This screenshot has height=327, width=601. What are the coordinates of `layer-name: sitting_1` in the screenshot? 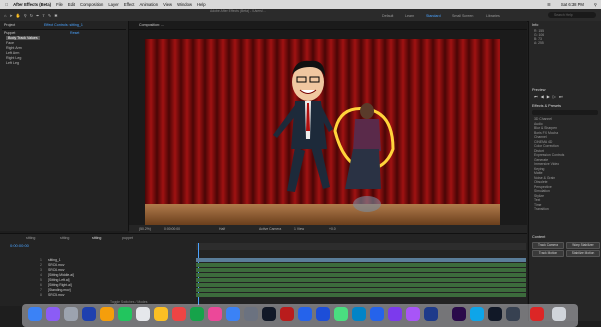 It's located at (54, 260).